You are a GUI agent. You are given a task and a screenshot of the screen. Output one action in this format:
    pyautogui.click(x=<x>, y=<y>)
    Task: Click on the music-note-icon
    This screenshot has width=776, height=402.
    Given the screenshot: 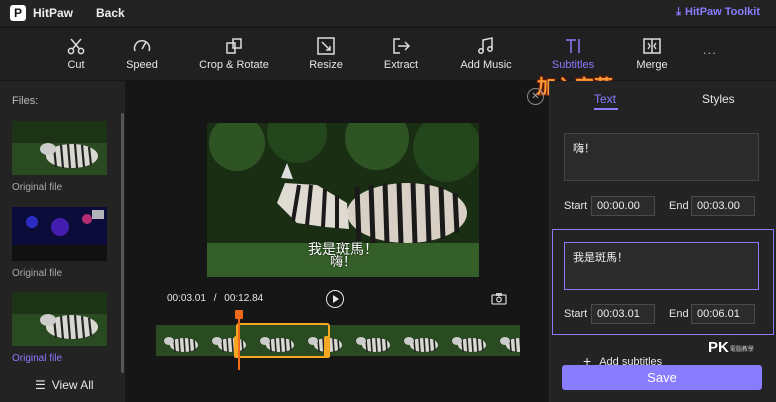 What is the action you would take?
    pyautogui.click(x=485, y=45)
    